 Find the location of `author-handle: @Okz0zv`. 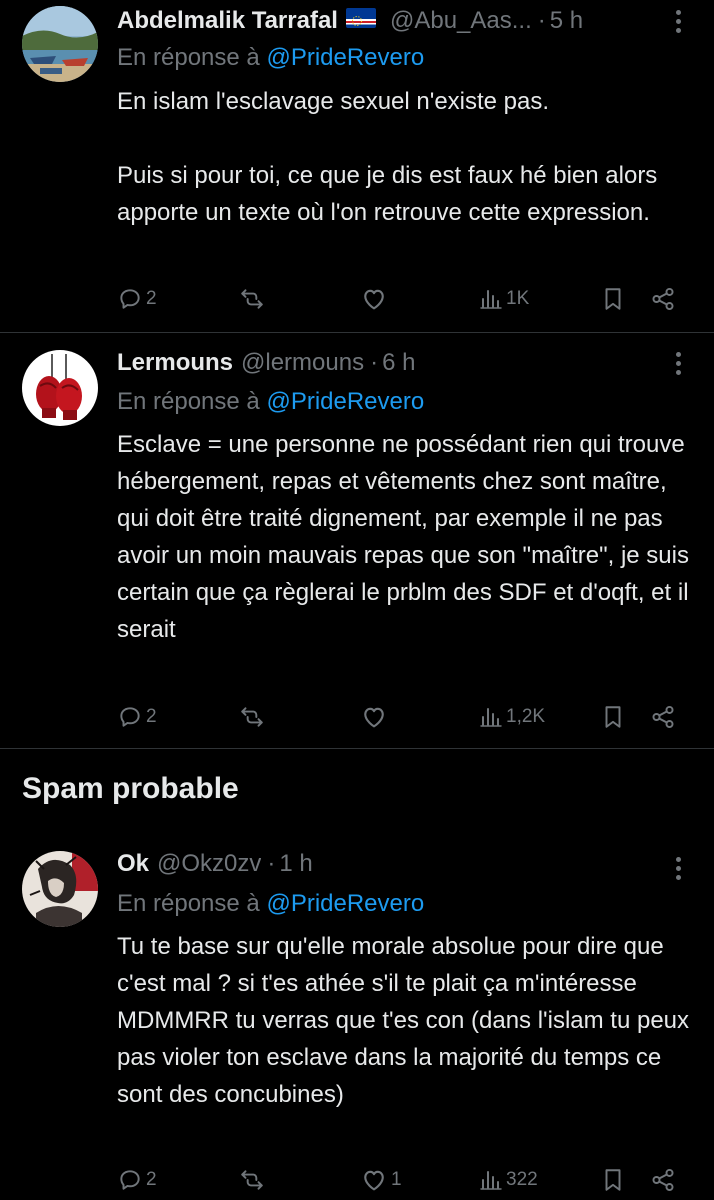

author-handle: @Okz0zv is located at coordinates (209, 864).